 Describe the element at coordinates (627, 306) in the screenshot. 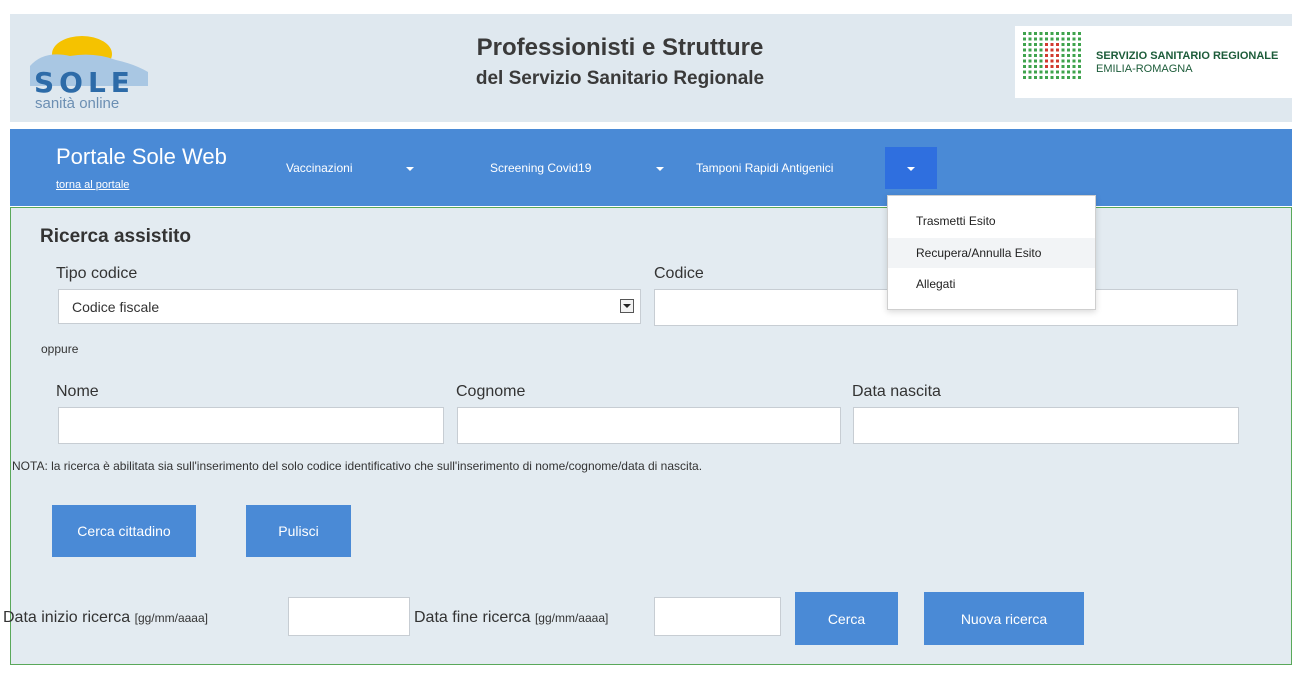

I see `select-arrow-icon` at that location.